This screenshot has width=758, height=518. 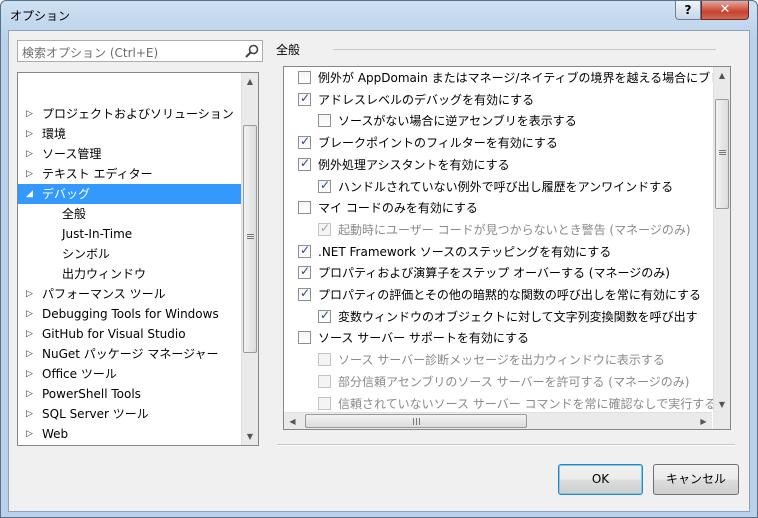 What do you see at coordinates (721, 240) in the screenshot?
I see `options-vertical-scrollbar: ▲ ▼` at bounding box center [721, 240].